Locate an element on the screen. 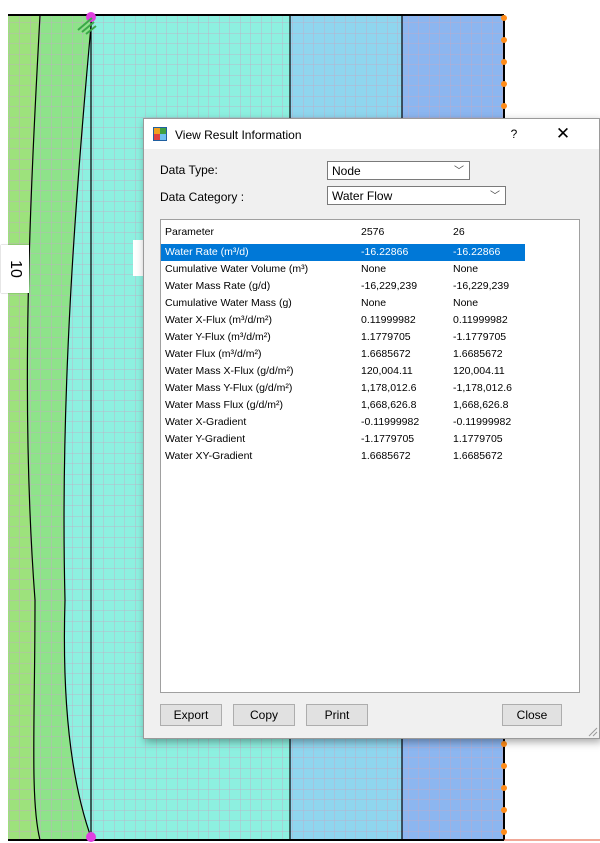 This screenshot has height=843, width=600. row-parameter-name: Water X-Gradient is located at coordinates (206, 422).